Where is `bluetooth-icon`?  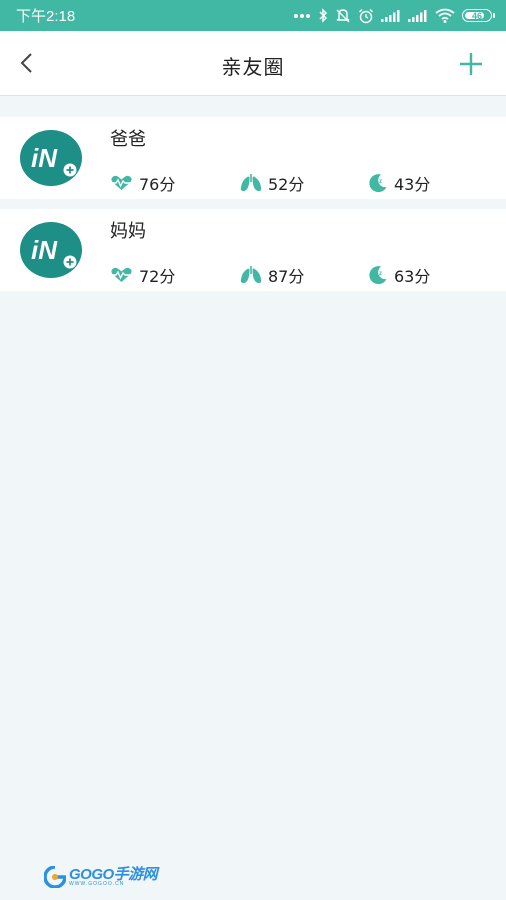 bluetooth-icon is located at coordinates (323, 15).